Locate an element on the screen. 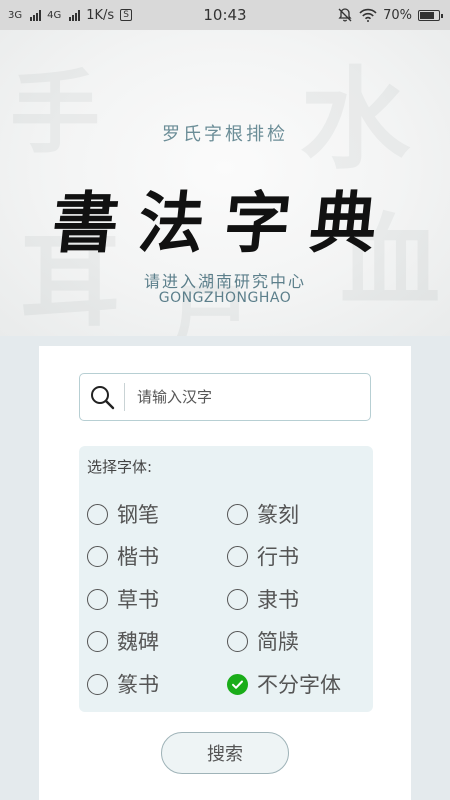  font-option-regular-script: 楷书 is located at coordinates (123, 556).